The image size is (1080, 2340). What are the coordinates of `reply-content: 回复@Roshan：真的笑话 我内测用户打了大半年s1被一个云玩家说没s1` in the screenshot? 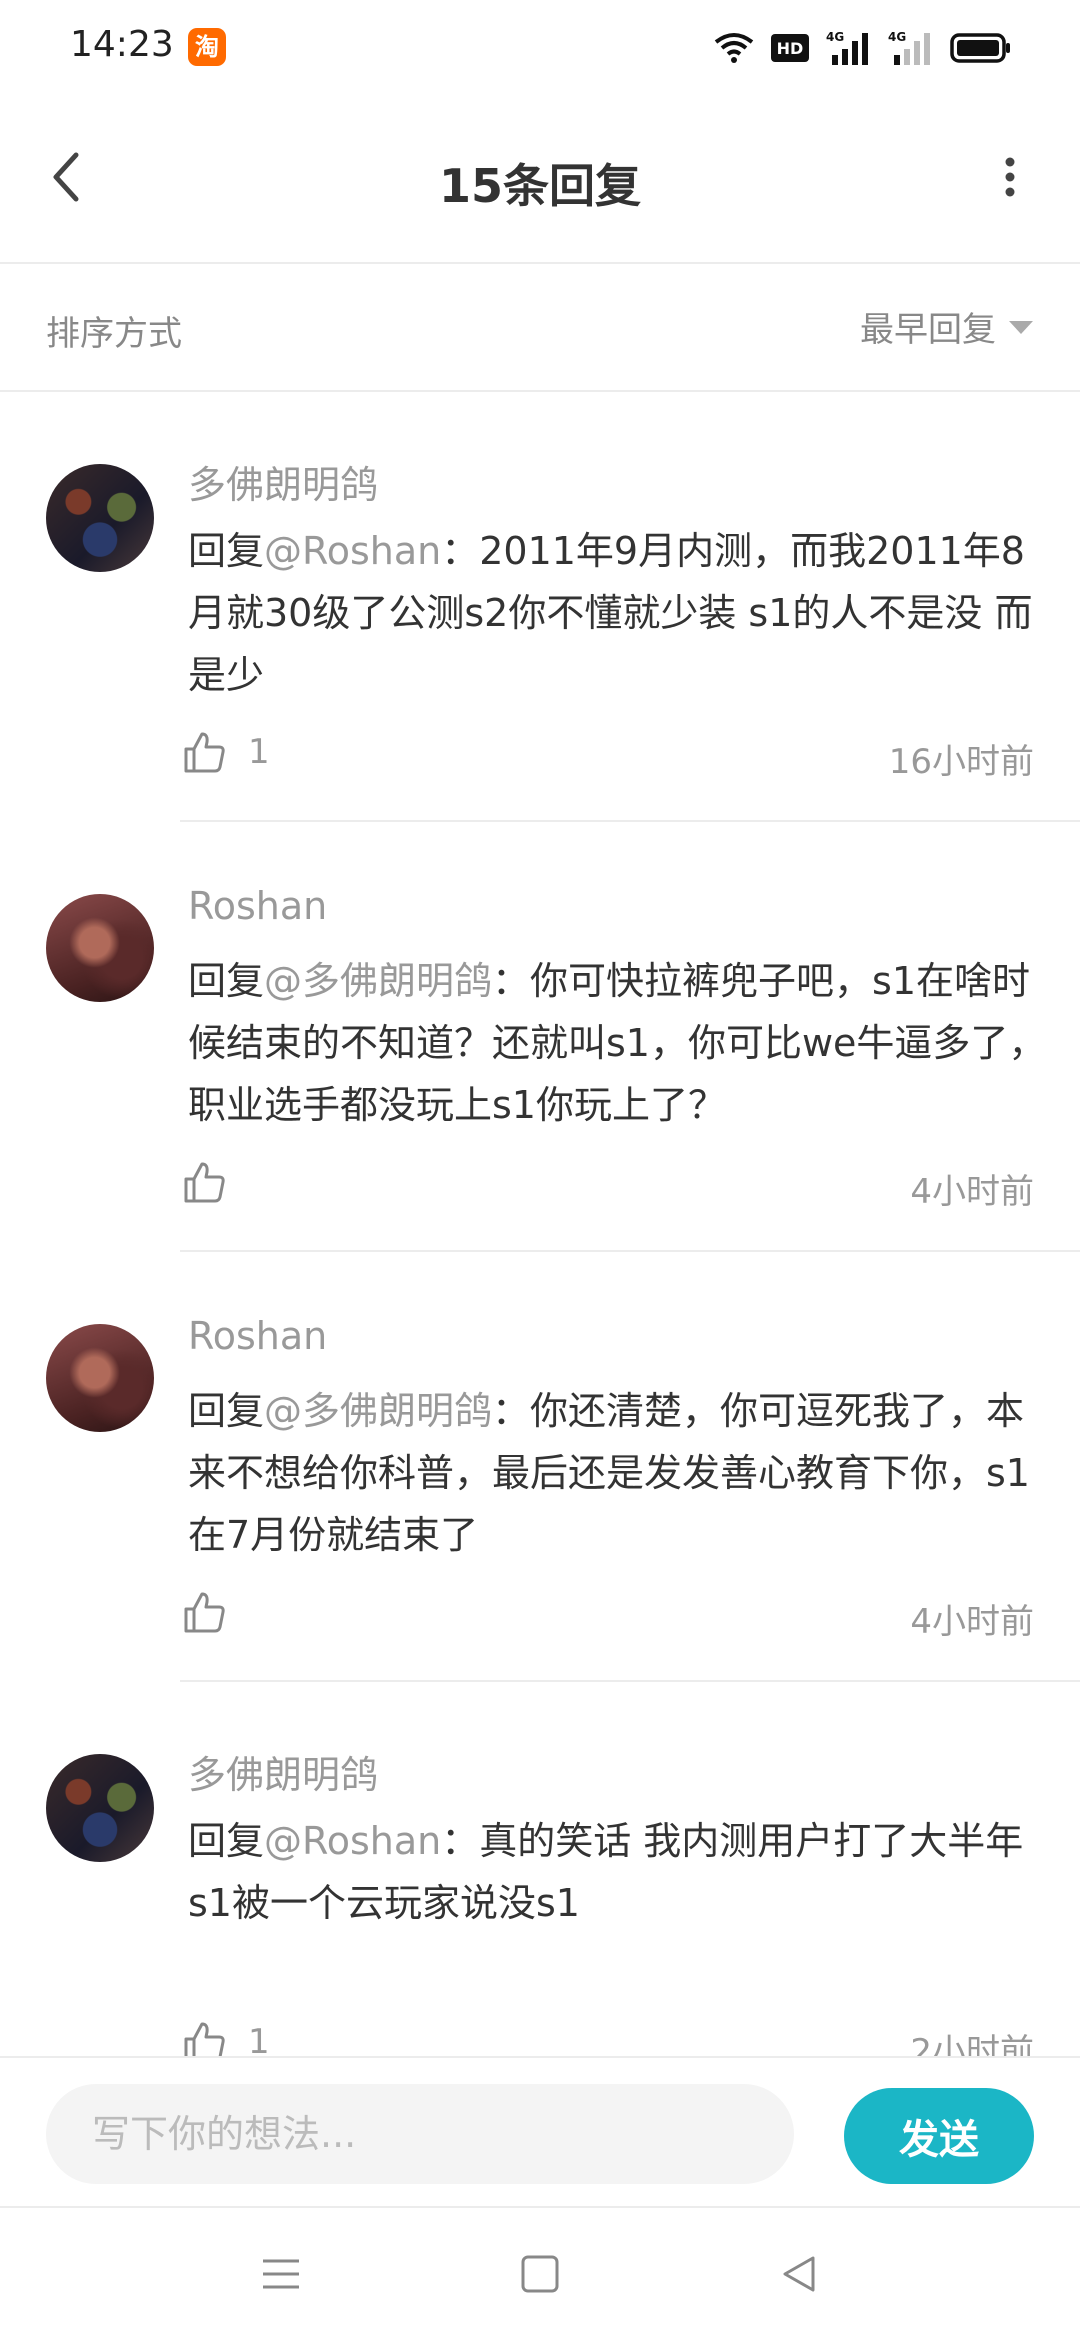 It's located at (618, 1872).